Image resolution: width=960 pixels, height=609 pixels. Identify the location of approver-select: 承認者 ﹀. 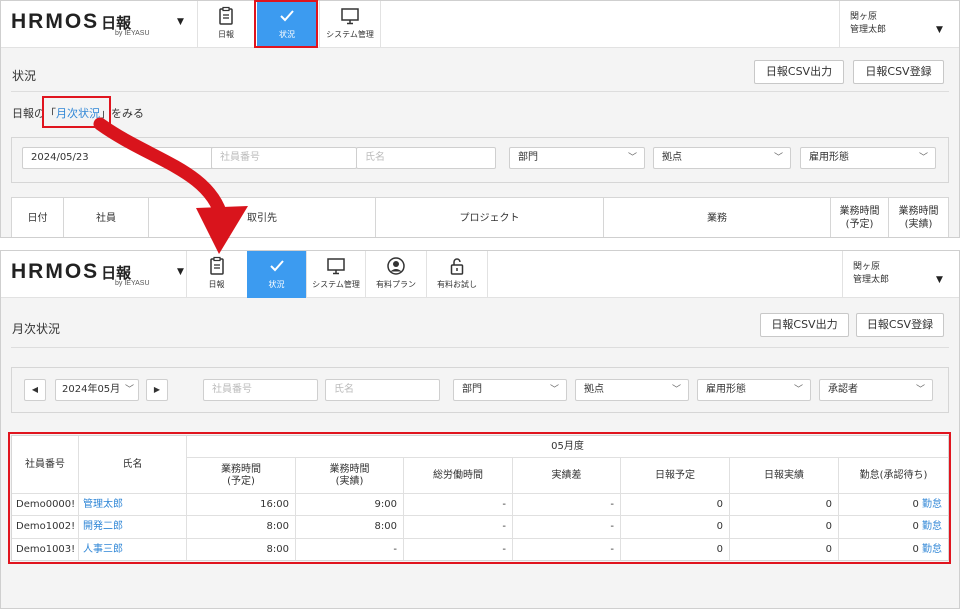
(876, 390).